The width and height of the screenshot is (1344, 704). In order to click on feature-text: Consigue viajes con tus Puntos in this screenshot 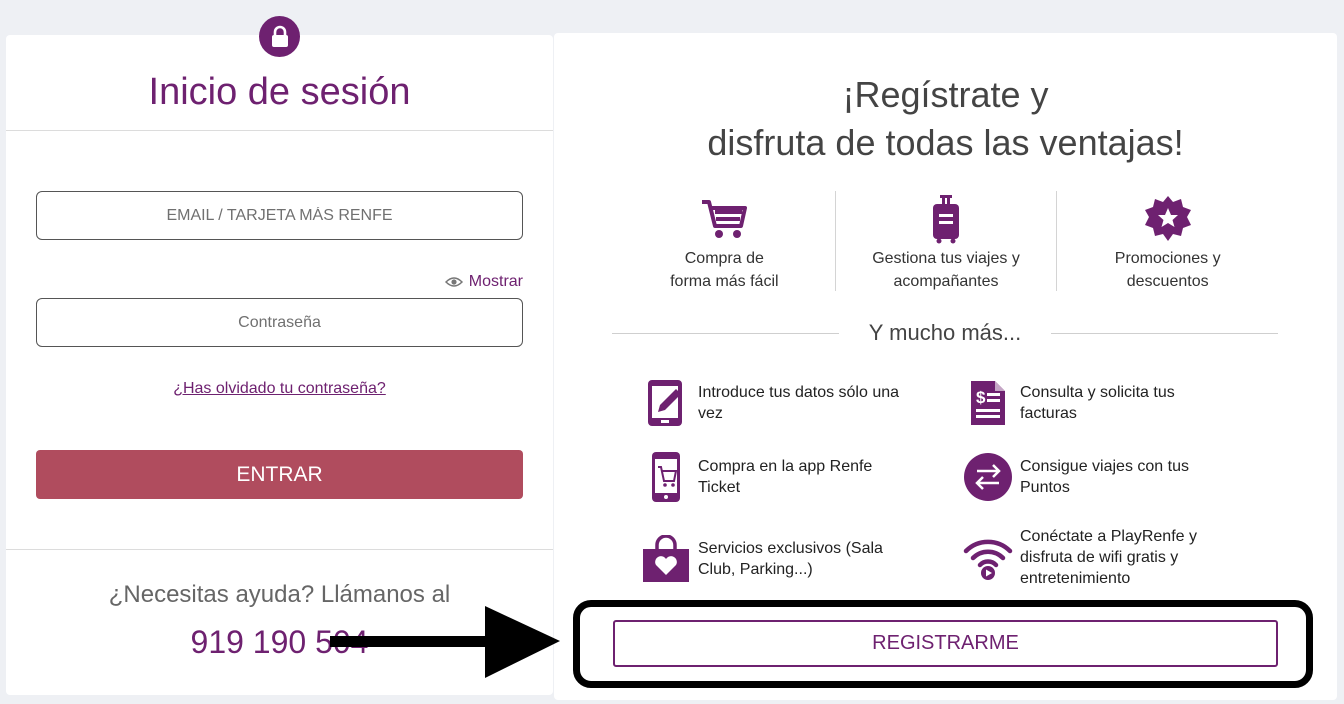, I will do `click(1104, 477)`.